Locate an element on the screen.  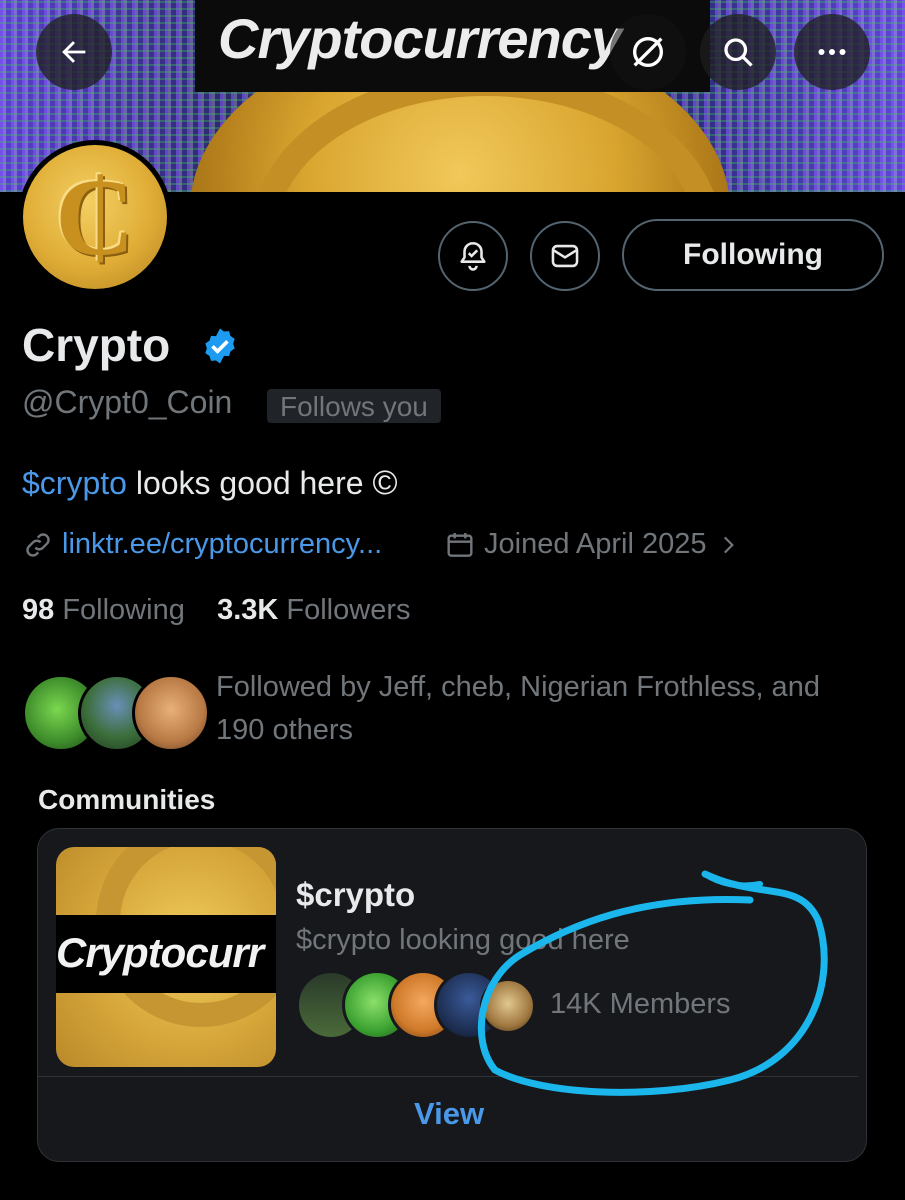
link-icon is located at coordinates (38, 544).